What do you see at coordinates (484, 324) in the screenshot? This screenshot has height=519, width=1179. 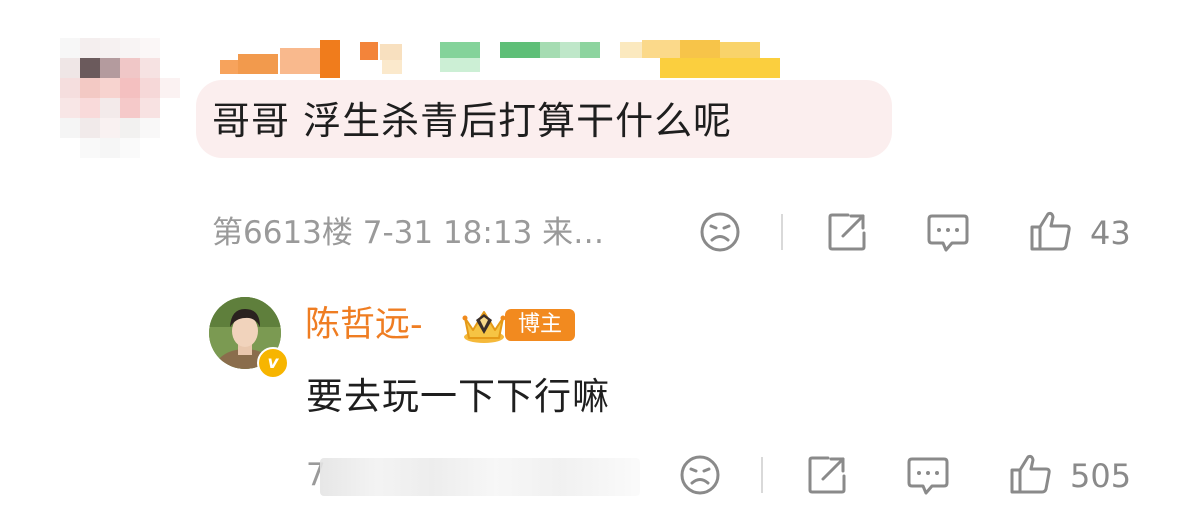 I see `crown-icon` at bounding box center [484, 324].